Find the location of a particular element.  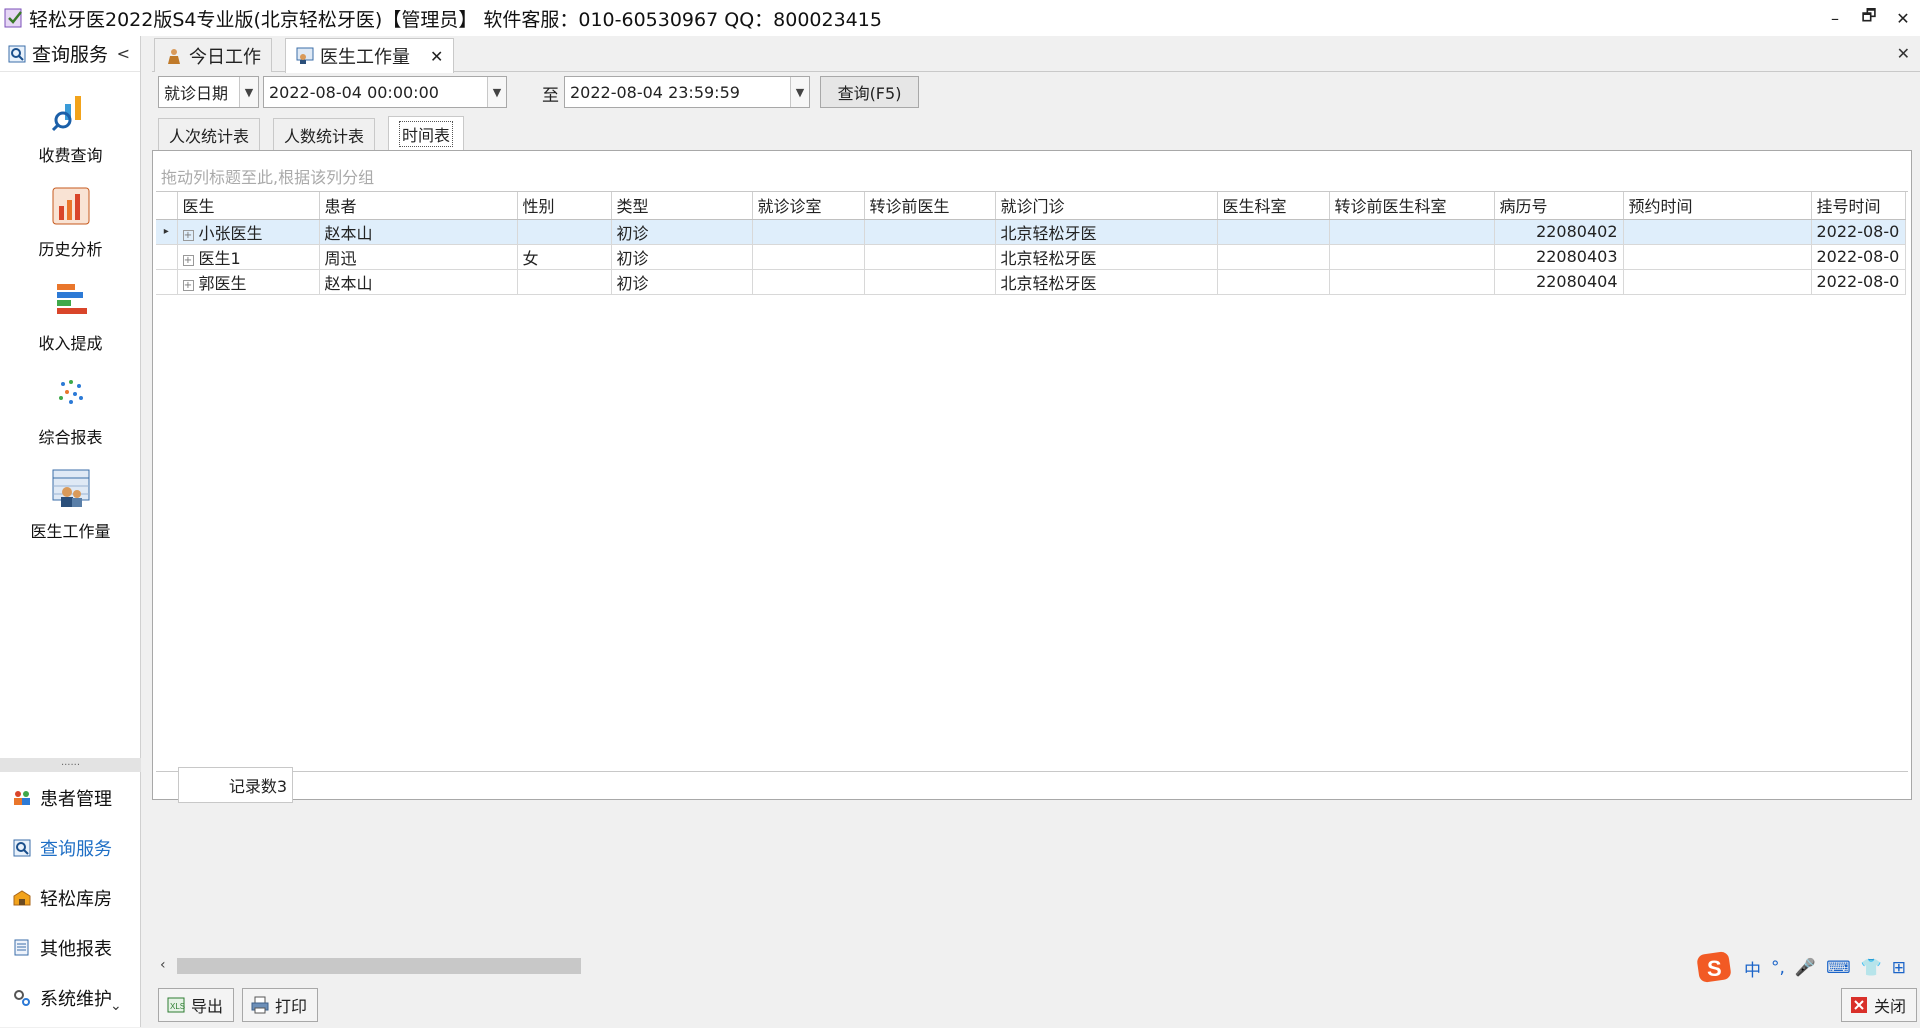

cell-doctor: + 郭医生 is located at coordinates (248, 282).